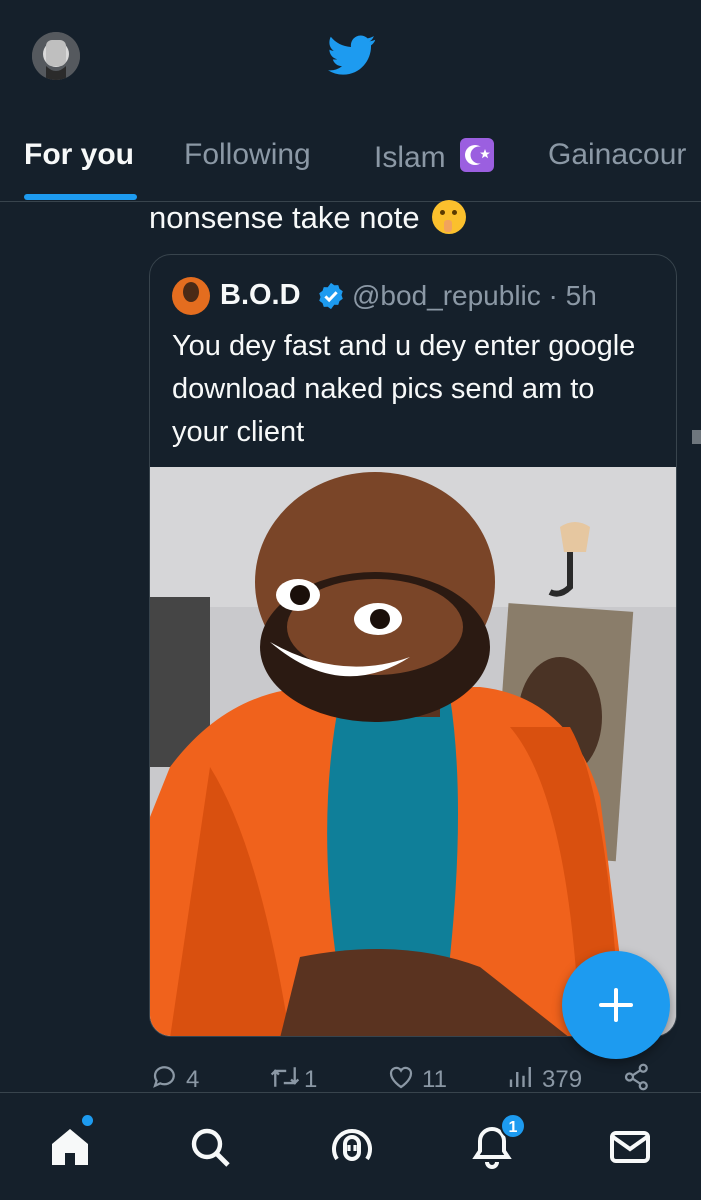 This screenshot has height=1200, width=701. I want to click on share-icon, so click(636, 1077).